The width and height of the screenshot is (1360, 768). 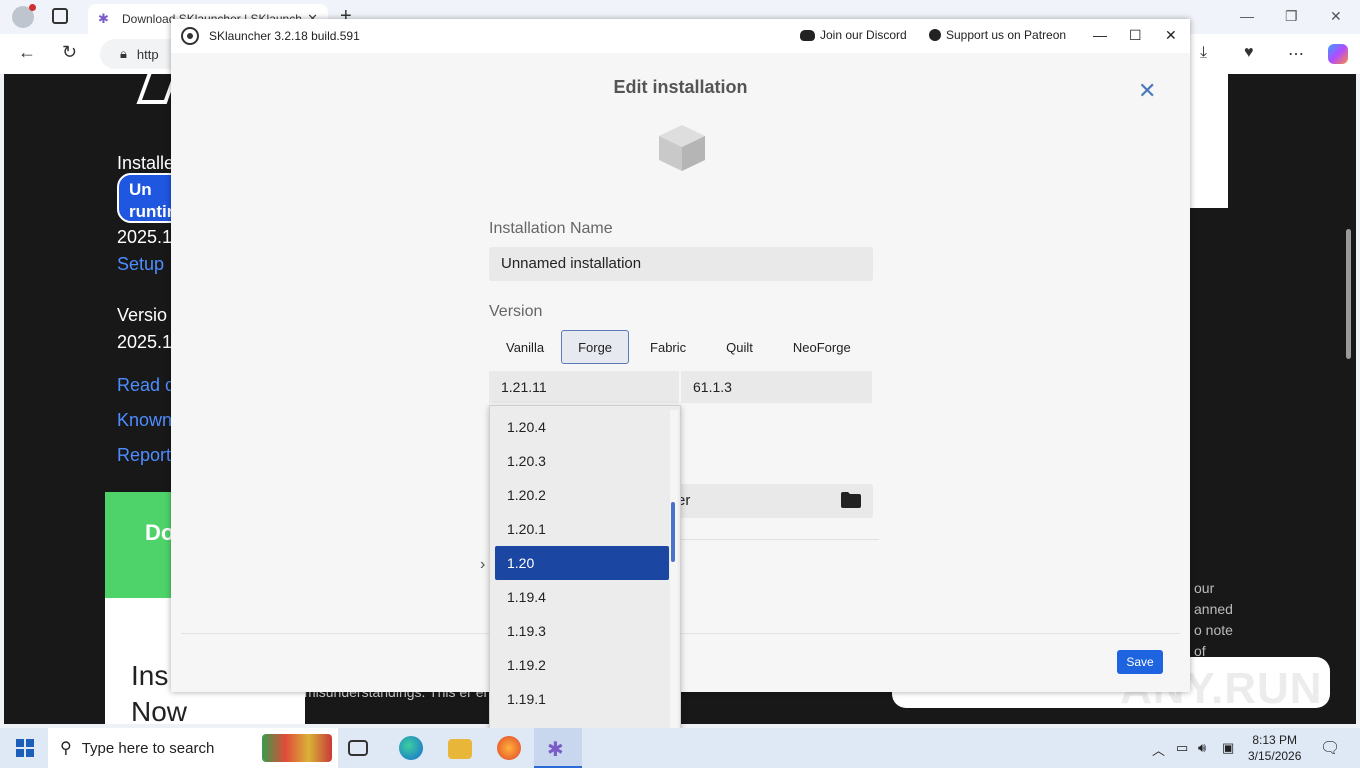 What do you see at coordinates (822, 347) in the screenshot?
I see `loader-neoforge: NeoForge` at bounding box center [822, 347].